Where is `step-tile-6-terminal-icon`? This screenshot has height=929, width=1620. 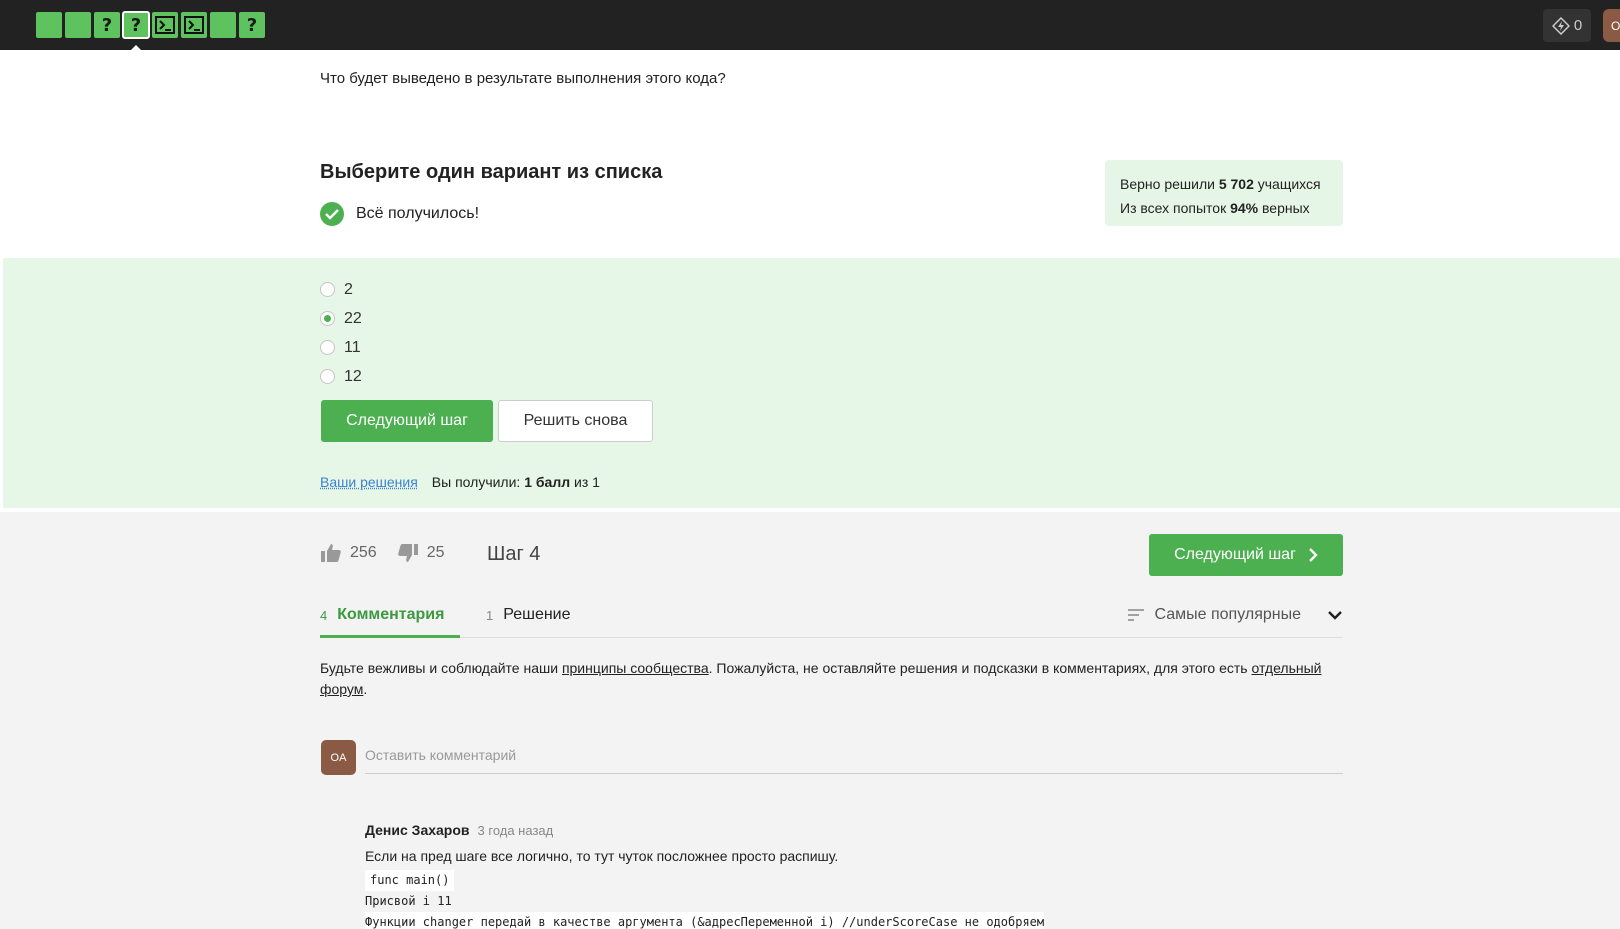
step-tile-6-terminal-icon is located at coordinates (194, 25).